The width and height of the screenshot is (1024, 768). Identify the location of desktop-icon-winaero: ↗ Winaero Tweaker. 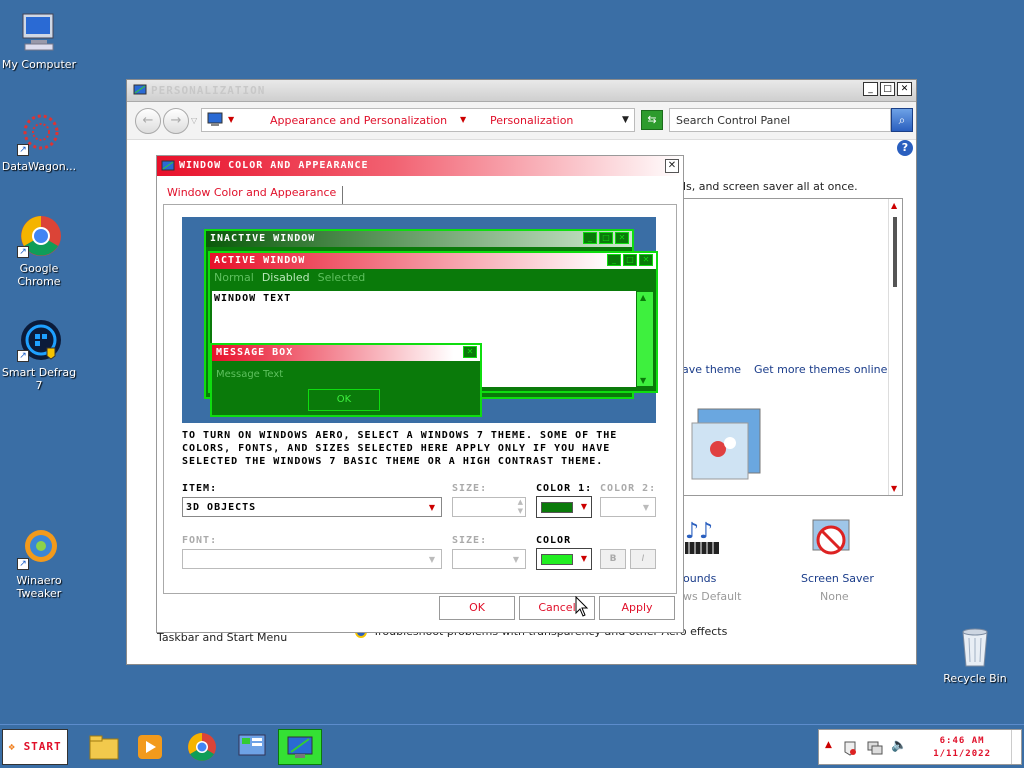
(39, 563).